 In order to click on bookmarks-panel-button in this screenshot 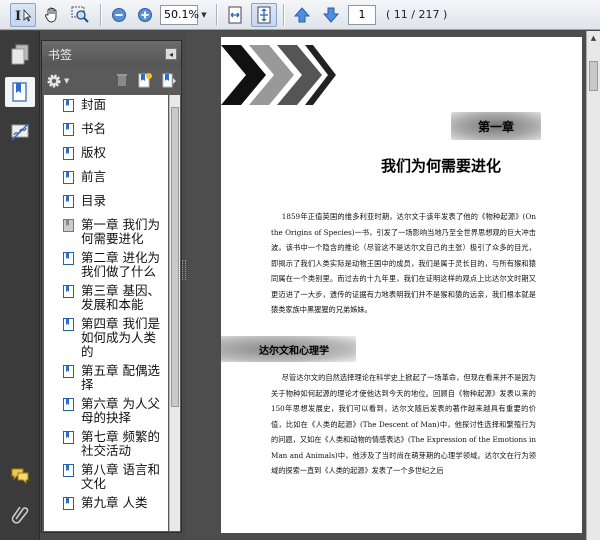, I will do `click(20, 92)`.